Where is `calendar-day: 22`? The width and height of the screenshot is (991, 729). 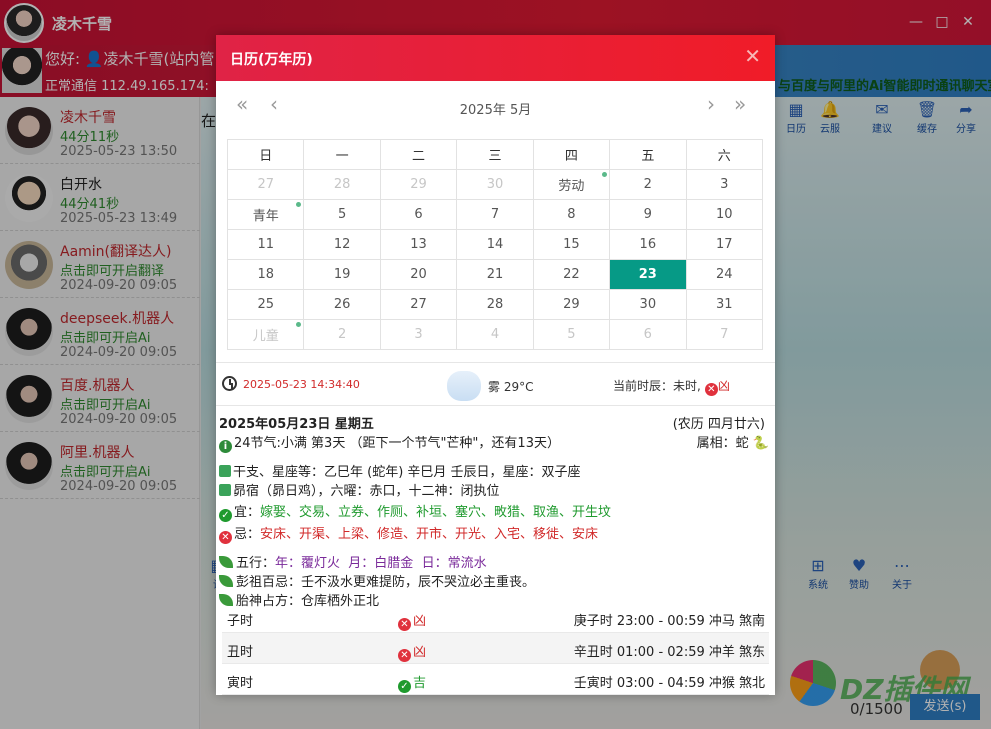
calendar-day: 22 is located at coordinates (571, 274).